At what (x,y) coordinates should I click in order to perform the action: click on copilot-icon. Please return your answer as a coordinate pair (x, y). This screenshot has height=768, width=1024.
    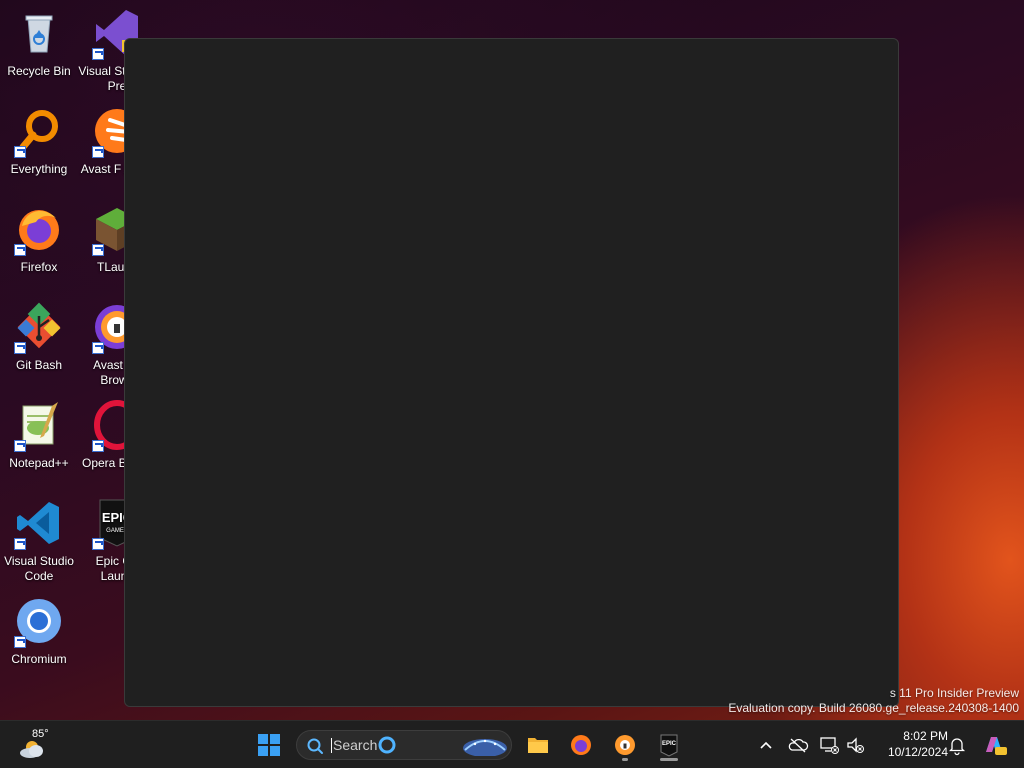
    Looking at the image, I should click on (996, 746).